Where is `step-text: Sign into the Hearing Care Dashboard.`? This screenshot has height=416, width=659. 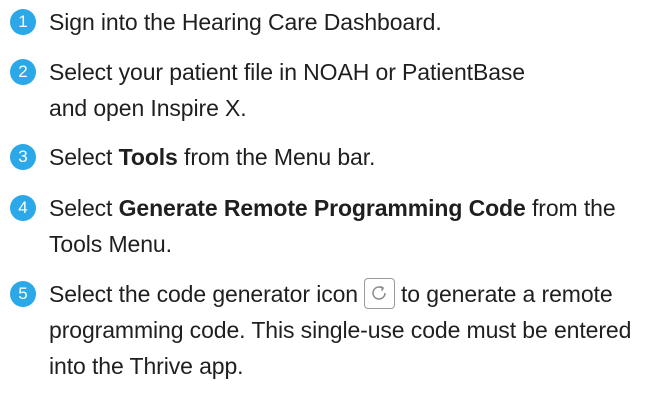
step-text: Sign into the Hearing Care Dashboard. is located at coordinates (245, 22).